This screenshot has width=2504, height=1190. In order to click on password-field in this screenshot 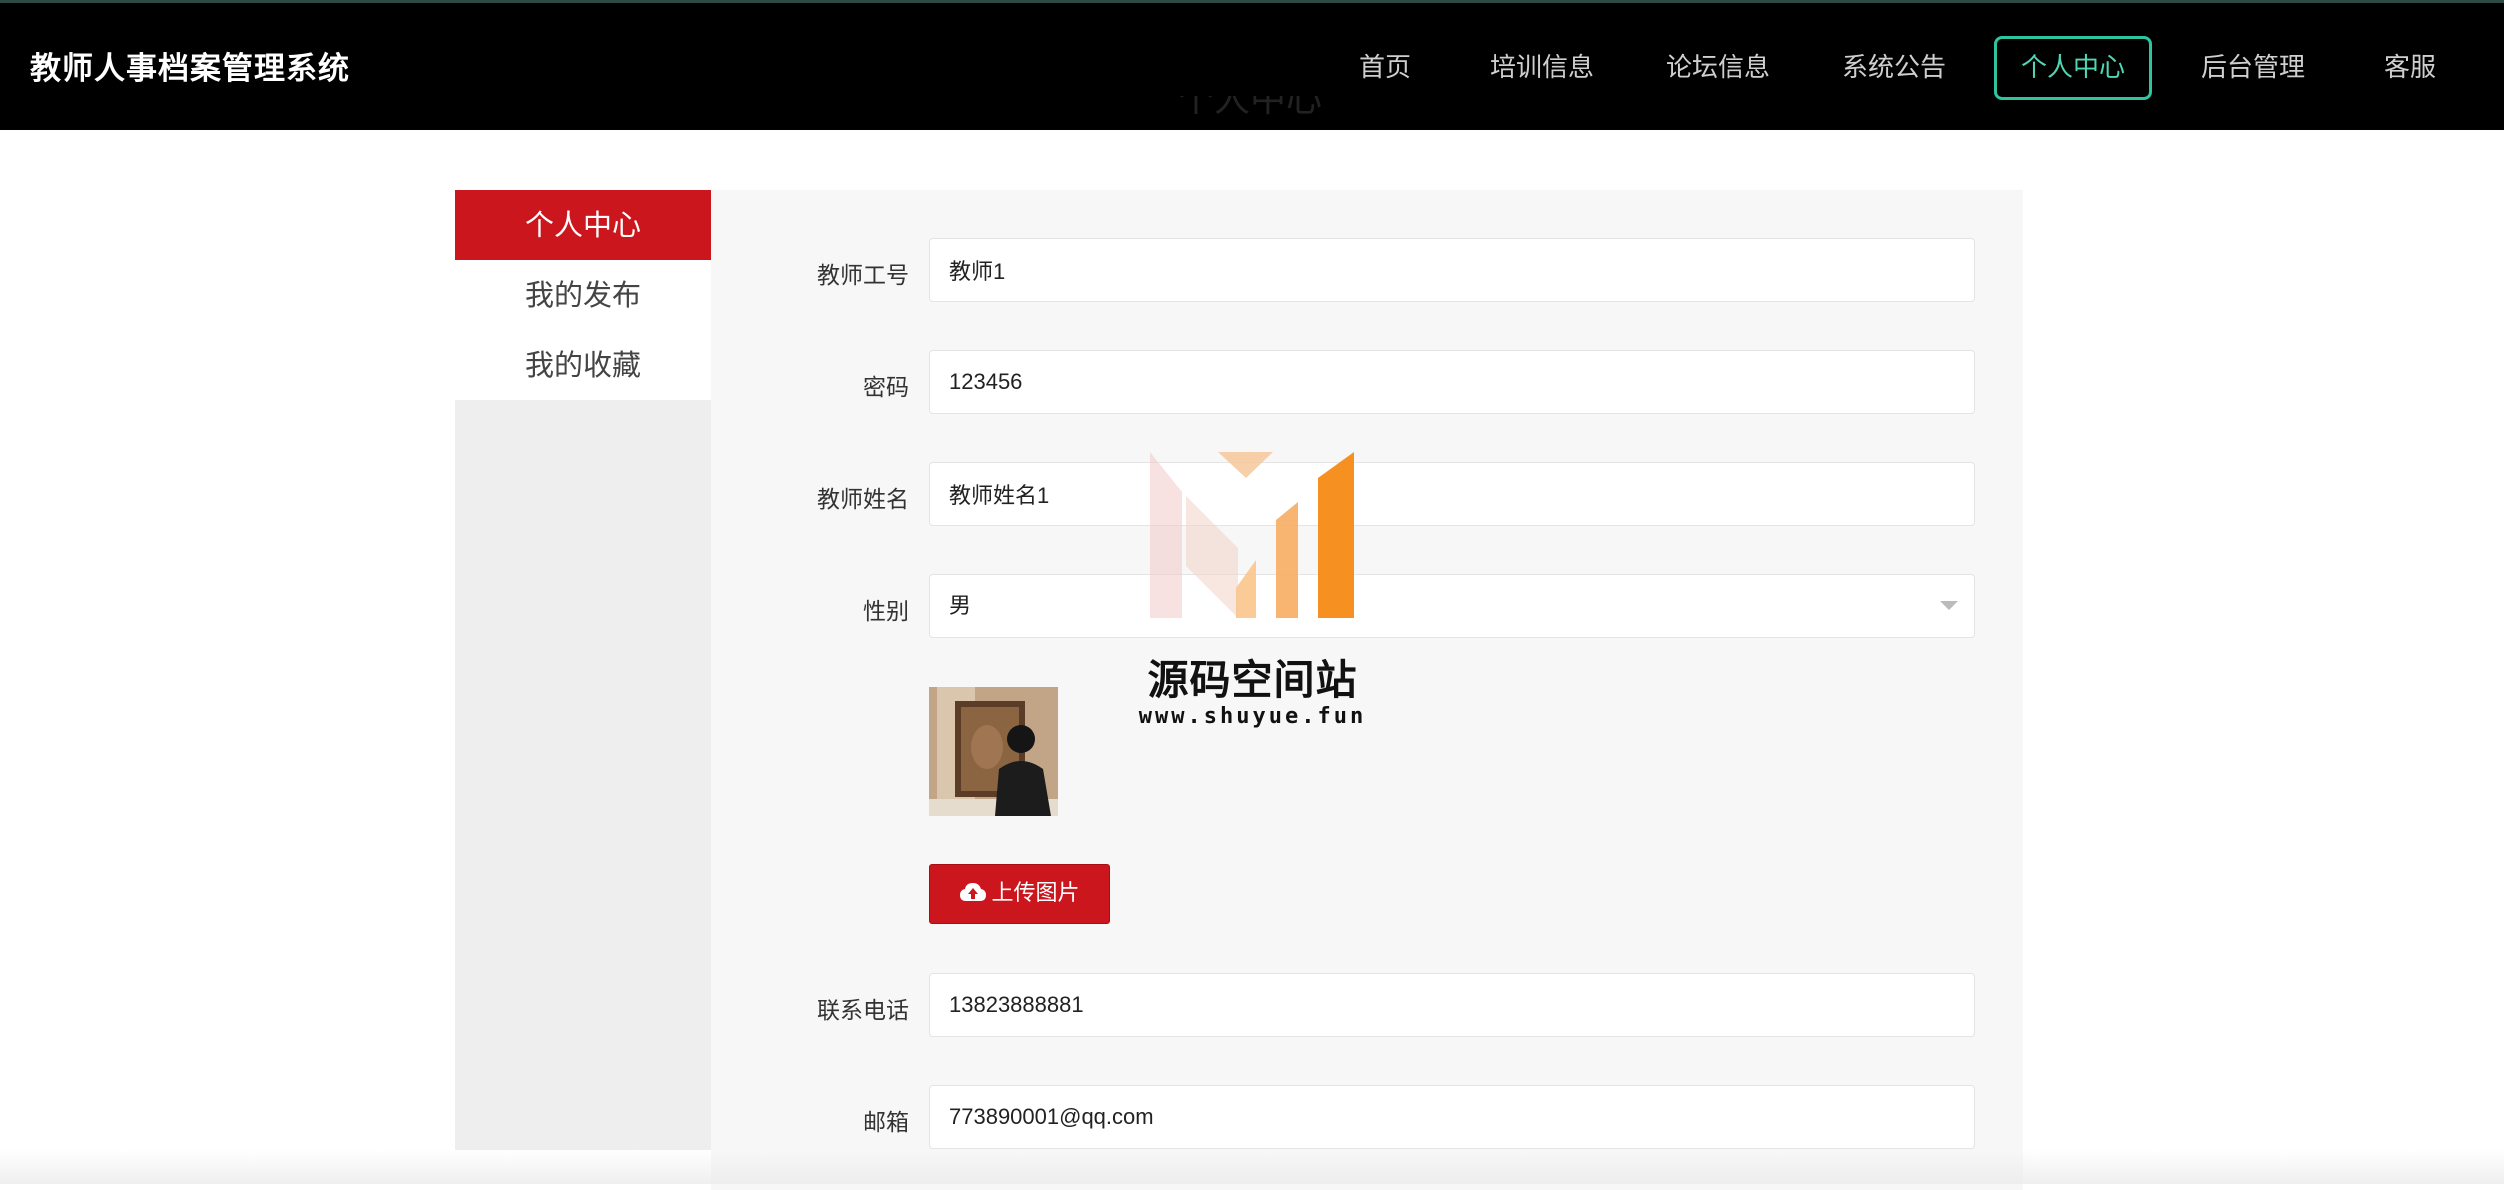, I will do `click(1452, 382)`.